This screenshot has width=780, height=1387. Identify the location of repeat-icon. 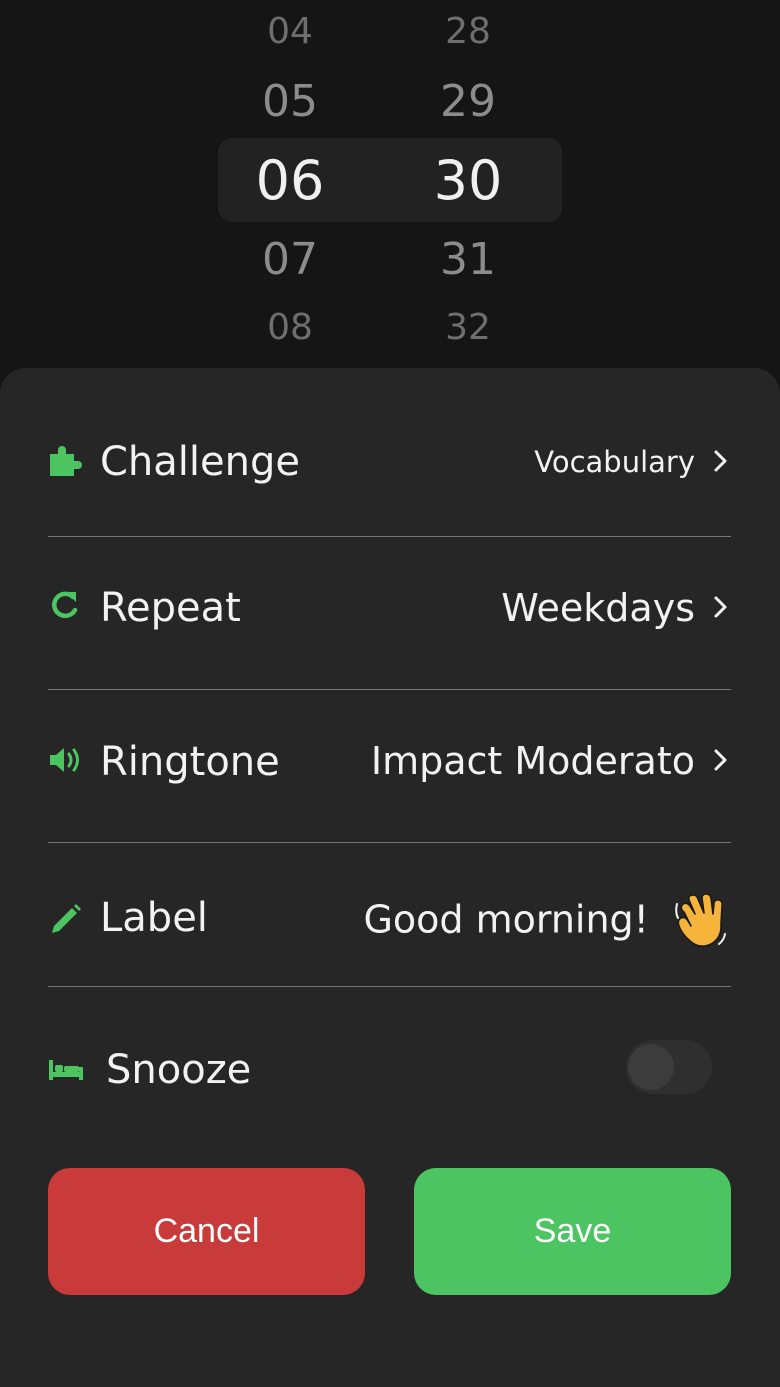
(65, 605).